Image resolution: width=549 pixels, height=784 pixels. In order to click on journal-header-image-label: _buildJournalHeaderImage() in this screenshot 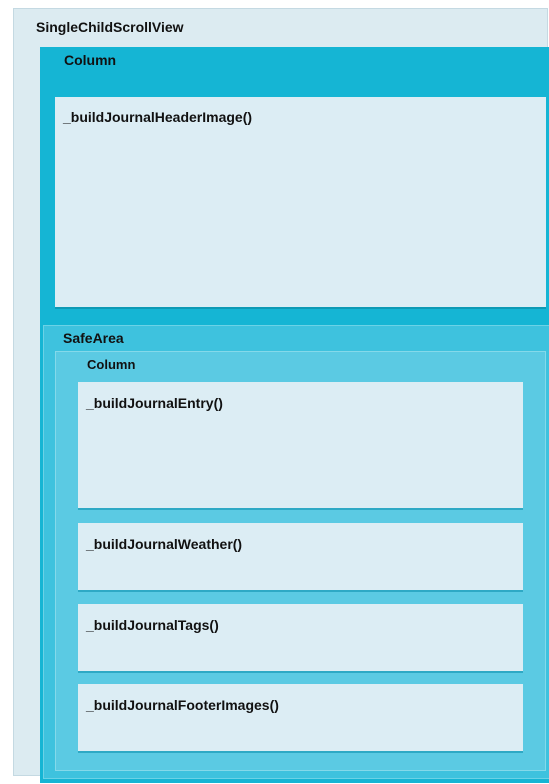, I will do `click(158, 117)`.